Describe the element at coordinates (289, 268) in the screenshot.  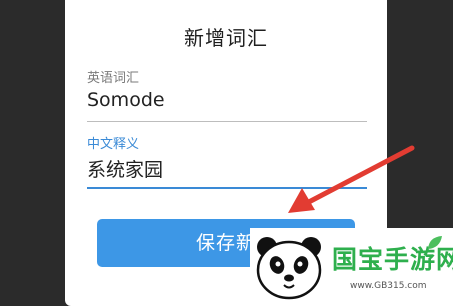
I see `panda-icon` at that location.